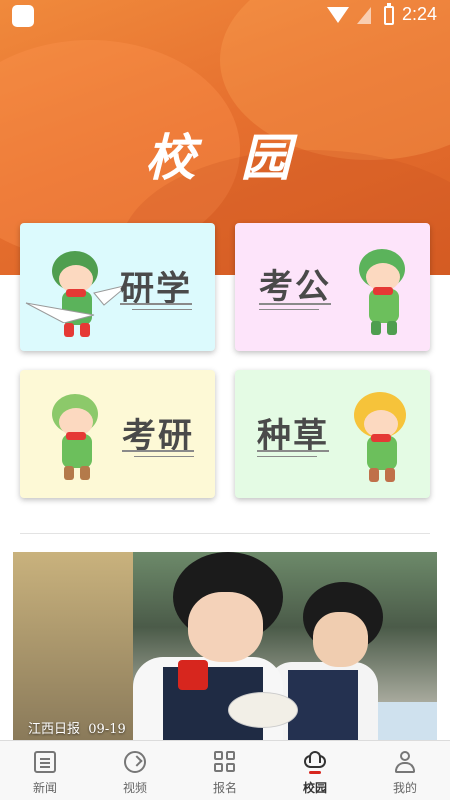 Image resolution: width=450 pixels, height=800 pixels. What do you see at coordinates (23, 16) in the screenshot?
I see `app-icon` at bounding box center [23, 16].